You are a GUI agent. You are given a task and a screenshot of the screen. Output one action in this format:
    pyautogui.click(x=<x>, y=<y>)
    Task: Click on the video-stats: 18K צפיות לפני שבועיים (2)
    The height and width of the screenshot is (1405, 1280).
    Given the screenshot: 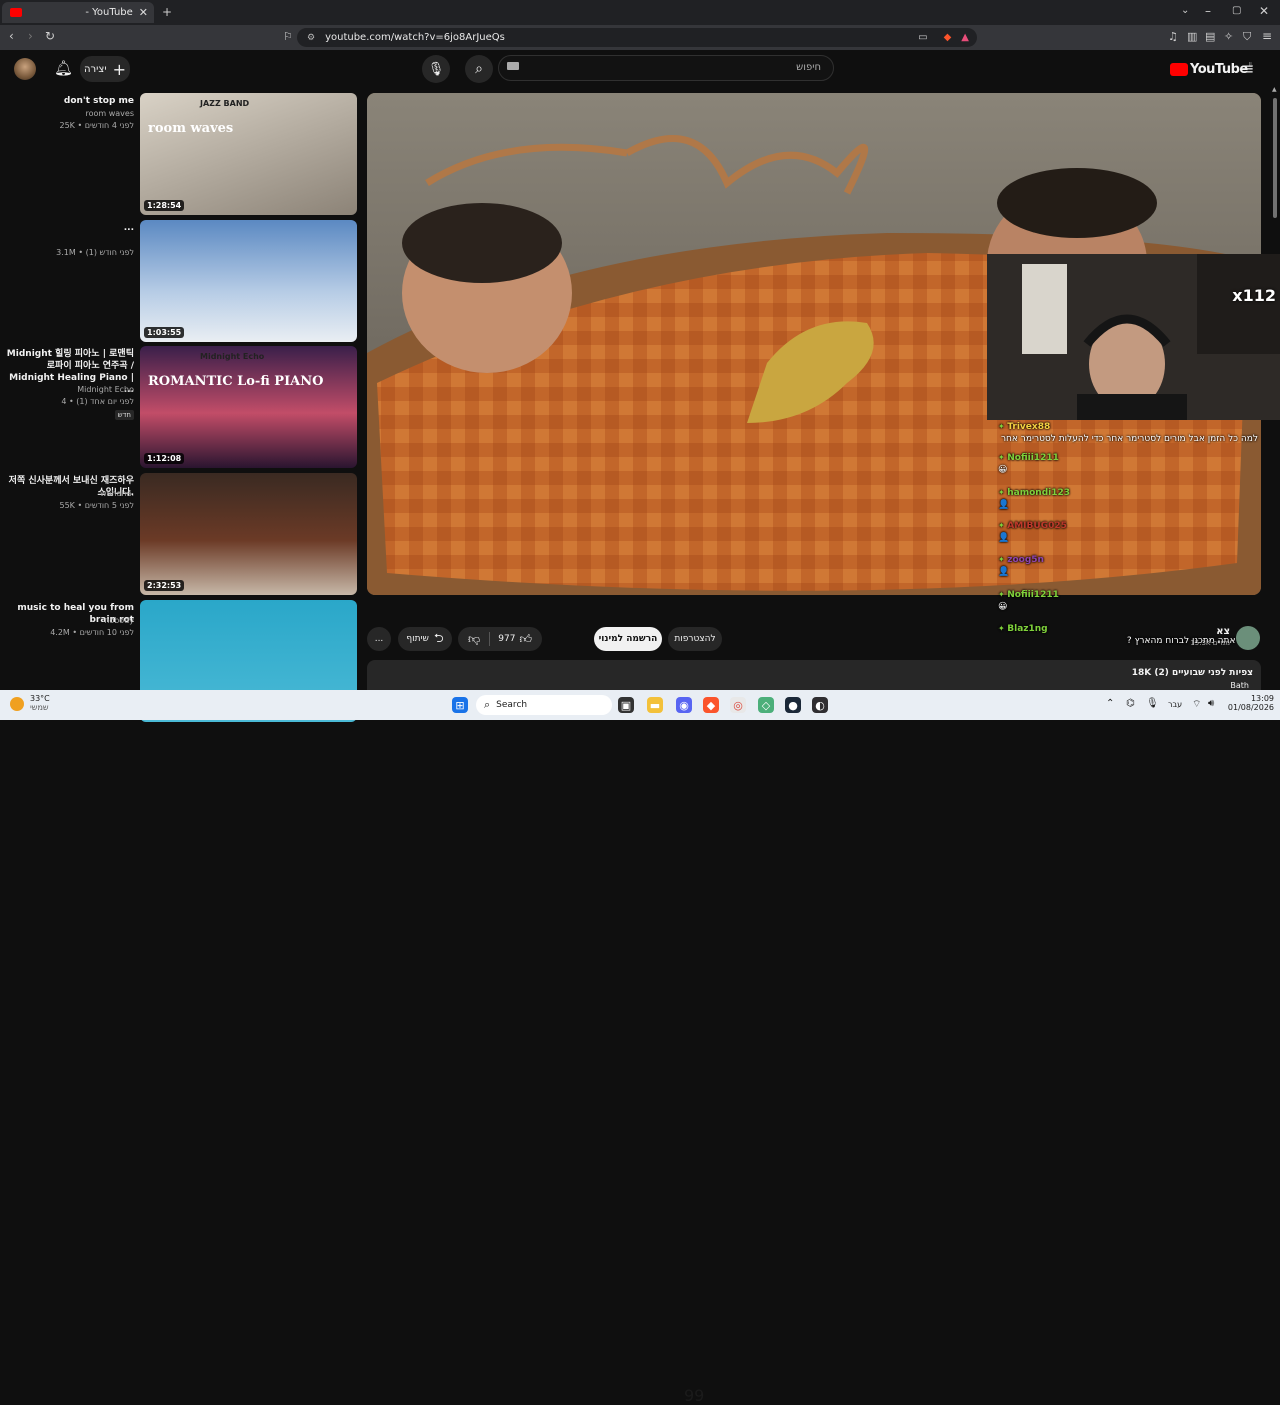 What is the action you would take?
    pyautogui.click(x=1192, y=673)
    